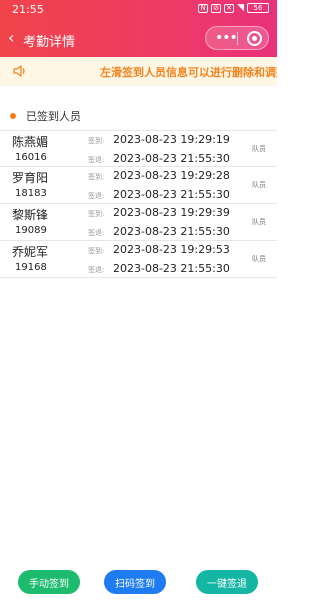  What do you see at coordinates (227, 582) in the screenshot?
I see `one-click-sign-out-button: 一键签退` at bounding box center [227, 582].